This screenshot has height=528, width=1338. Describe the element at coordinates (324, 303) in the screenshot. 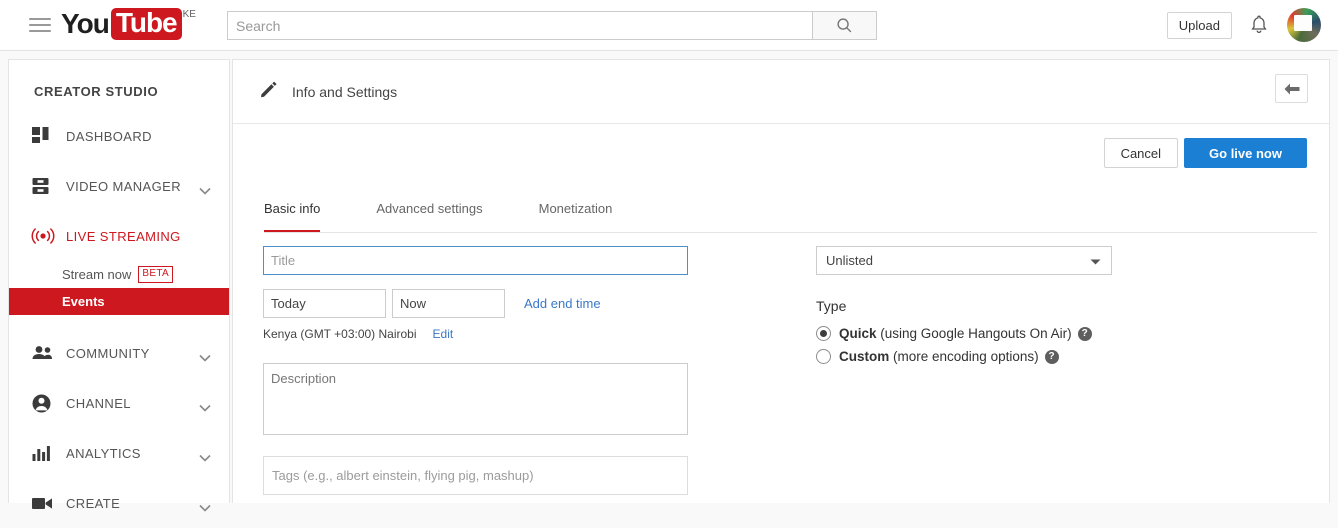

I see `start-date-input` at that location.